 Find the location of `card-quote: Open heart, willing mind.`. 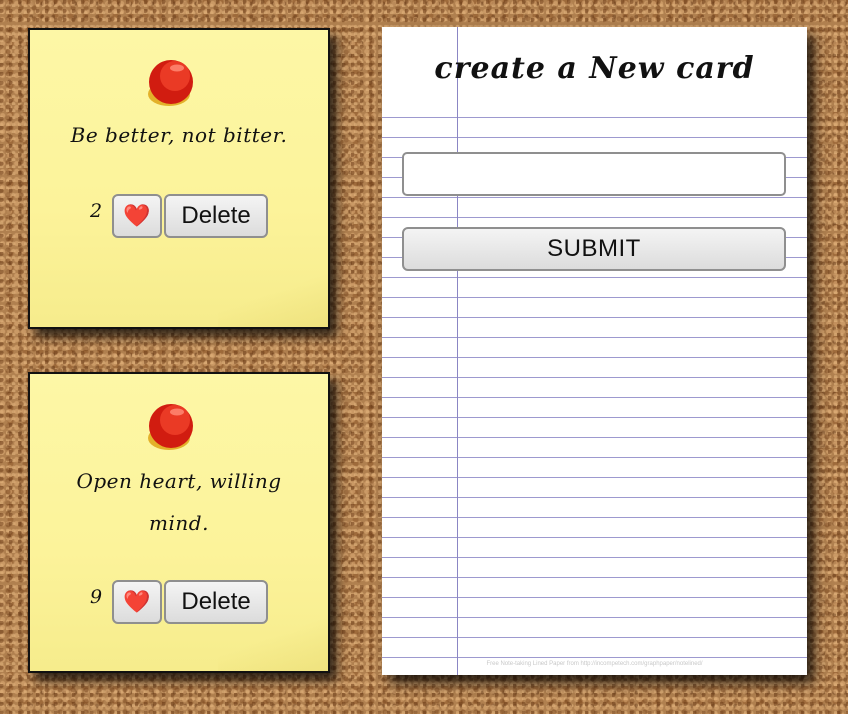

card-quote: Open heart, willing mind. is located at coordinates (179, 502).